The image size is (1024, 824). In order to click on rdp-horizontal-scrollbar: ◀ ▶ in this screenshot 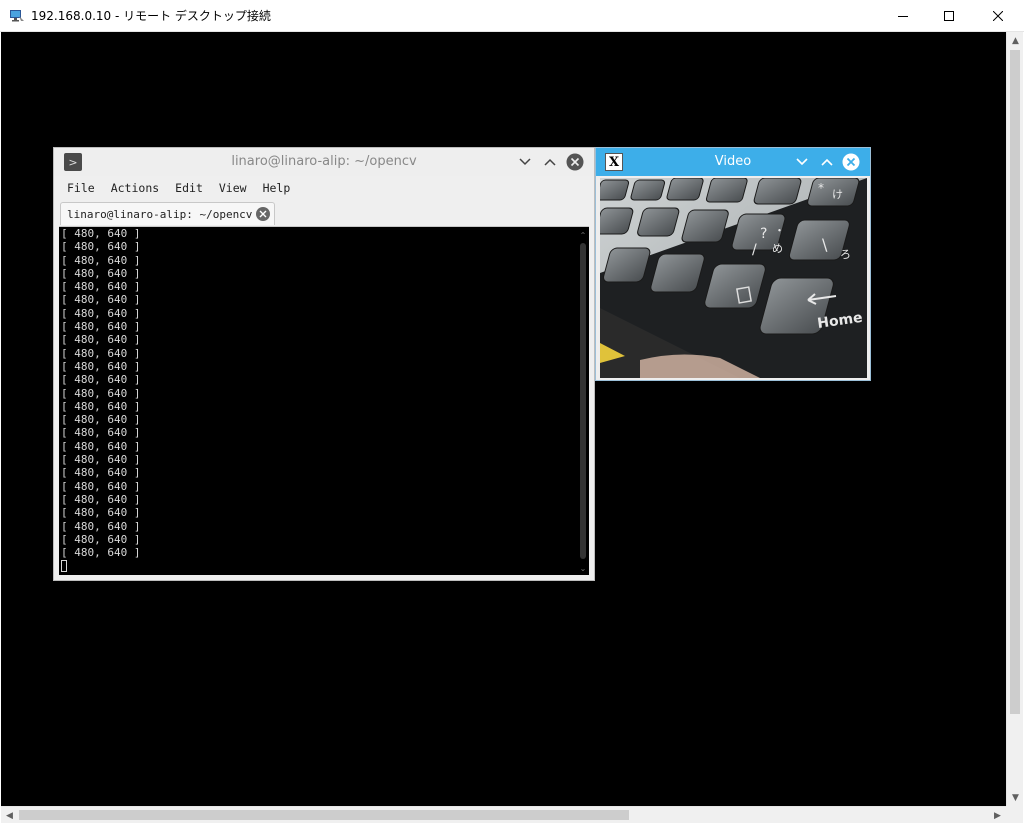, I will do `click(503, 814)`.